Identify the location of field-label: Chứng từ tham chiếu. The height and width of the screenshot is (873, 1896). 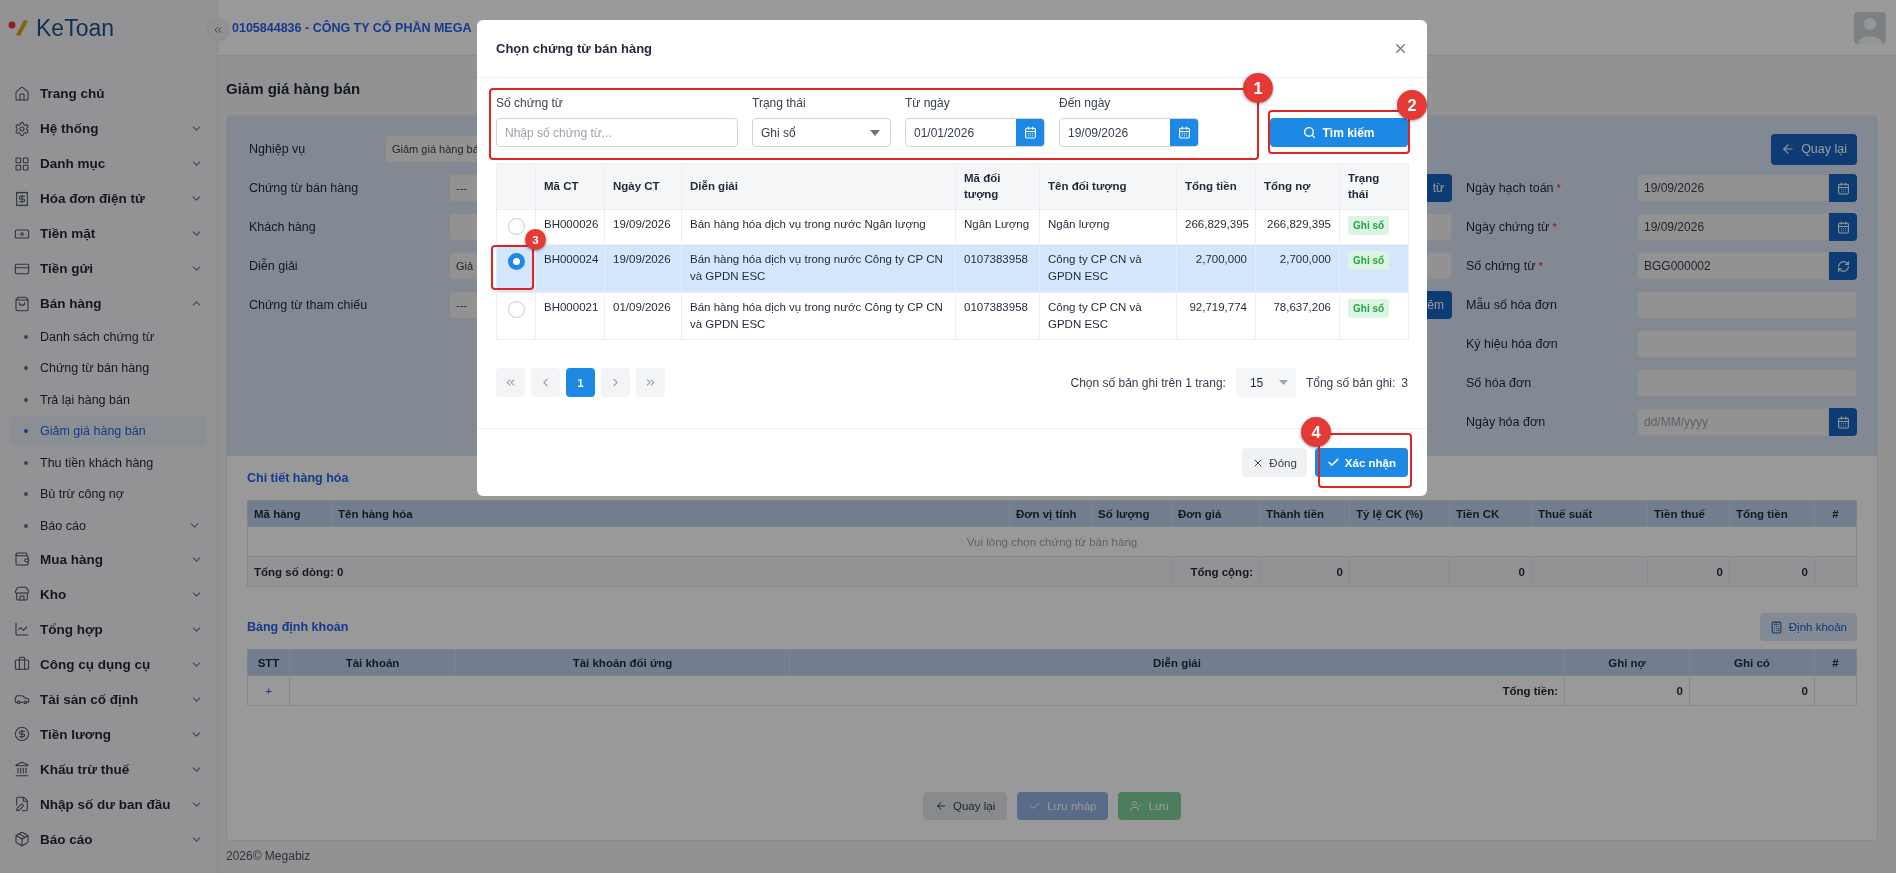
(309, 305).